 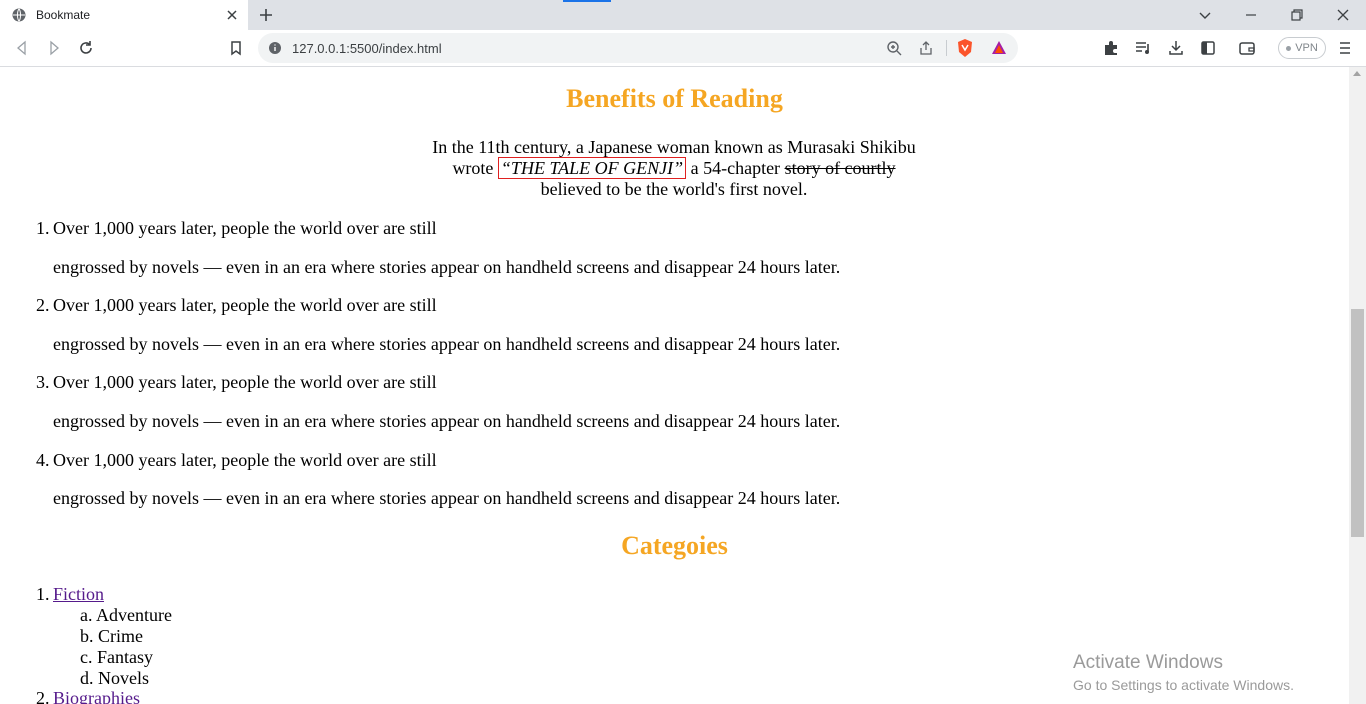 I want to click on brave-rewards-icon, so click(x=999, y=48).